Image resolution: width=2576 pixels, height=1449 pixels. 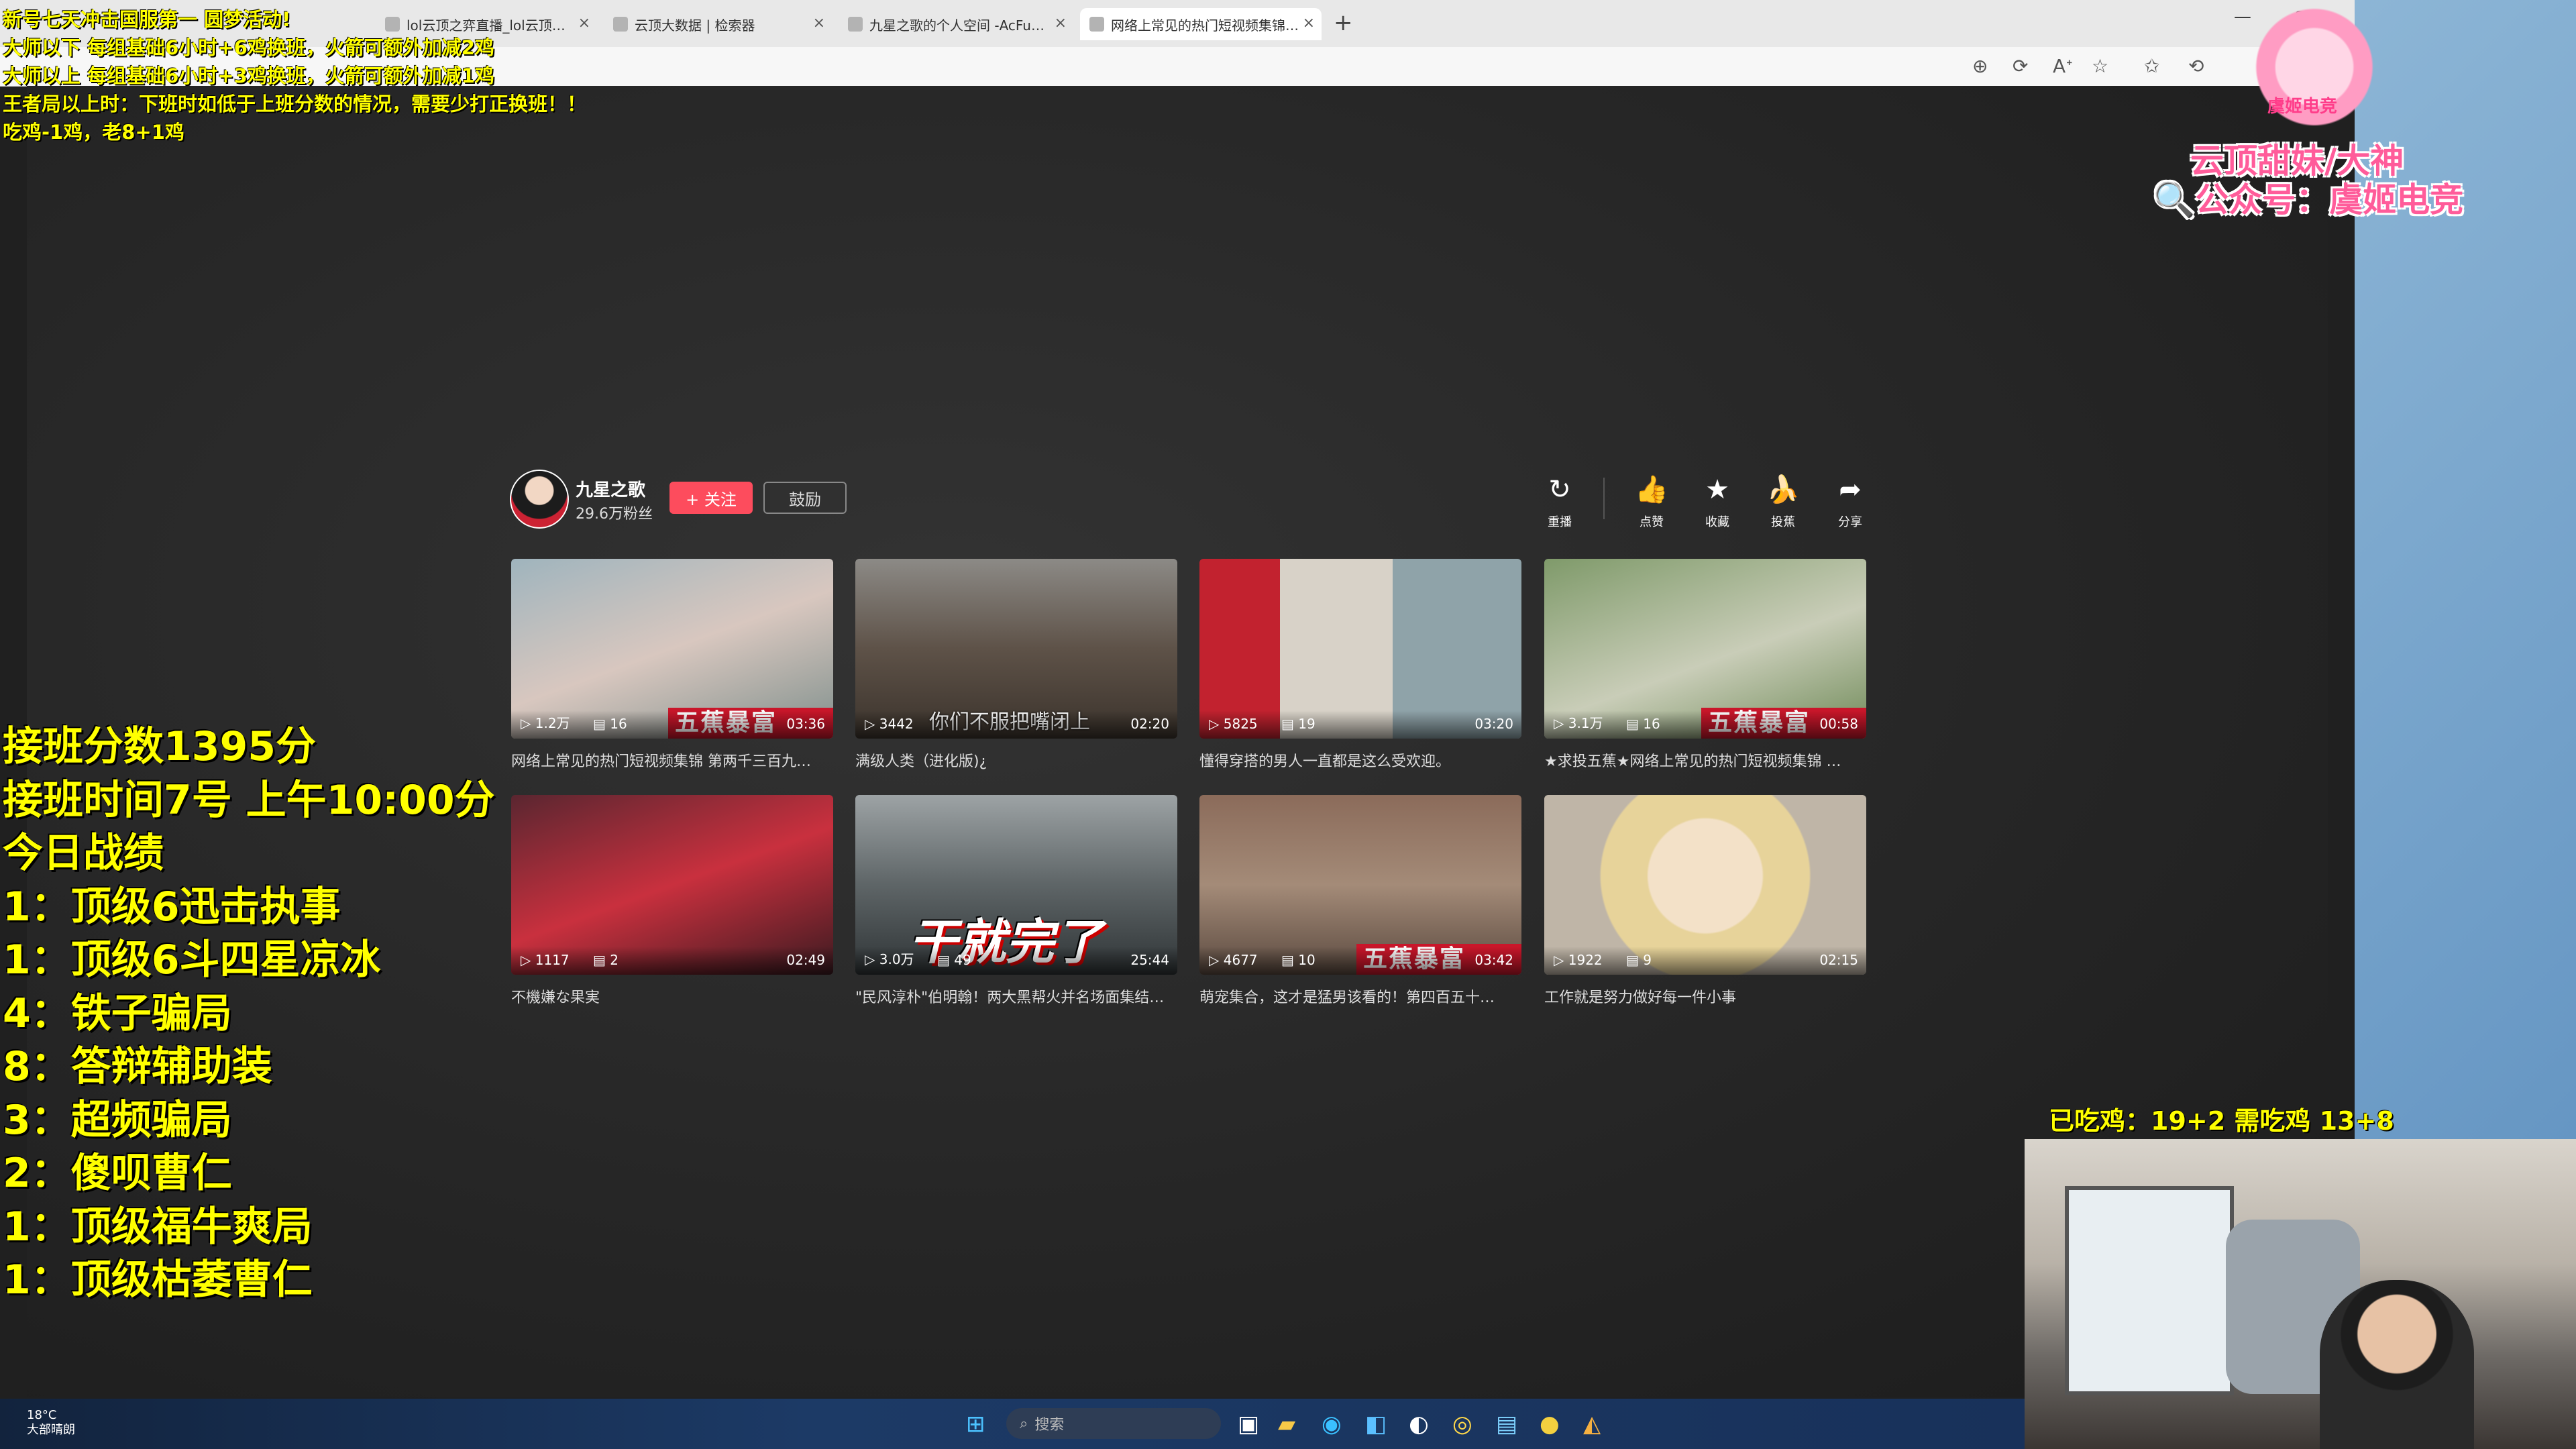 What do you see at coordinates (1493, 960) in the screenshot?
I see `video-duration: 03:42` at bounding box center [1493, 960].